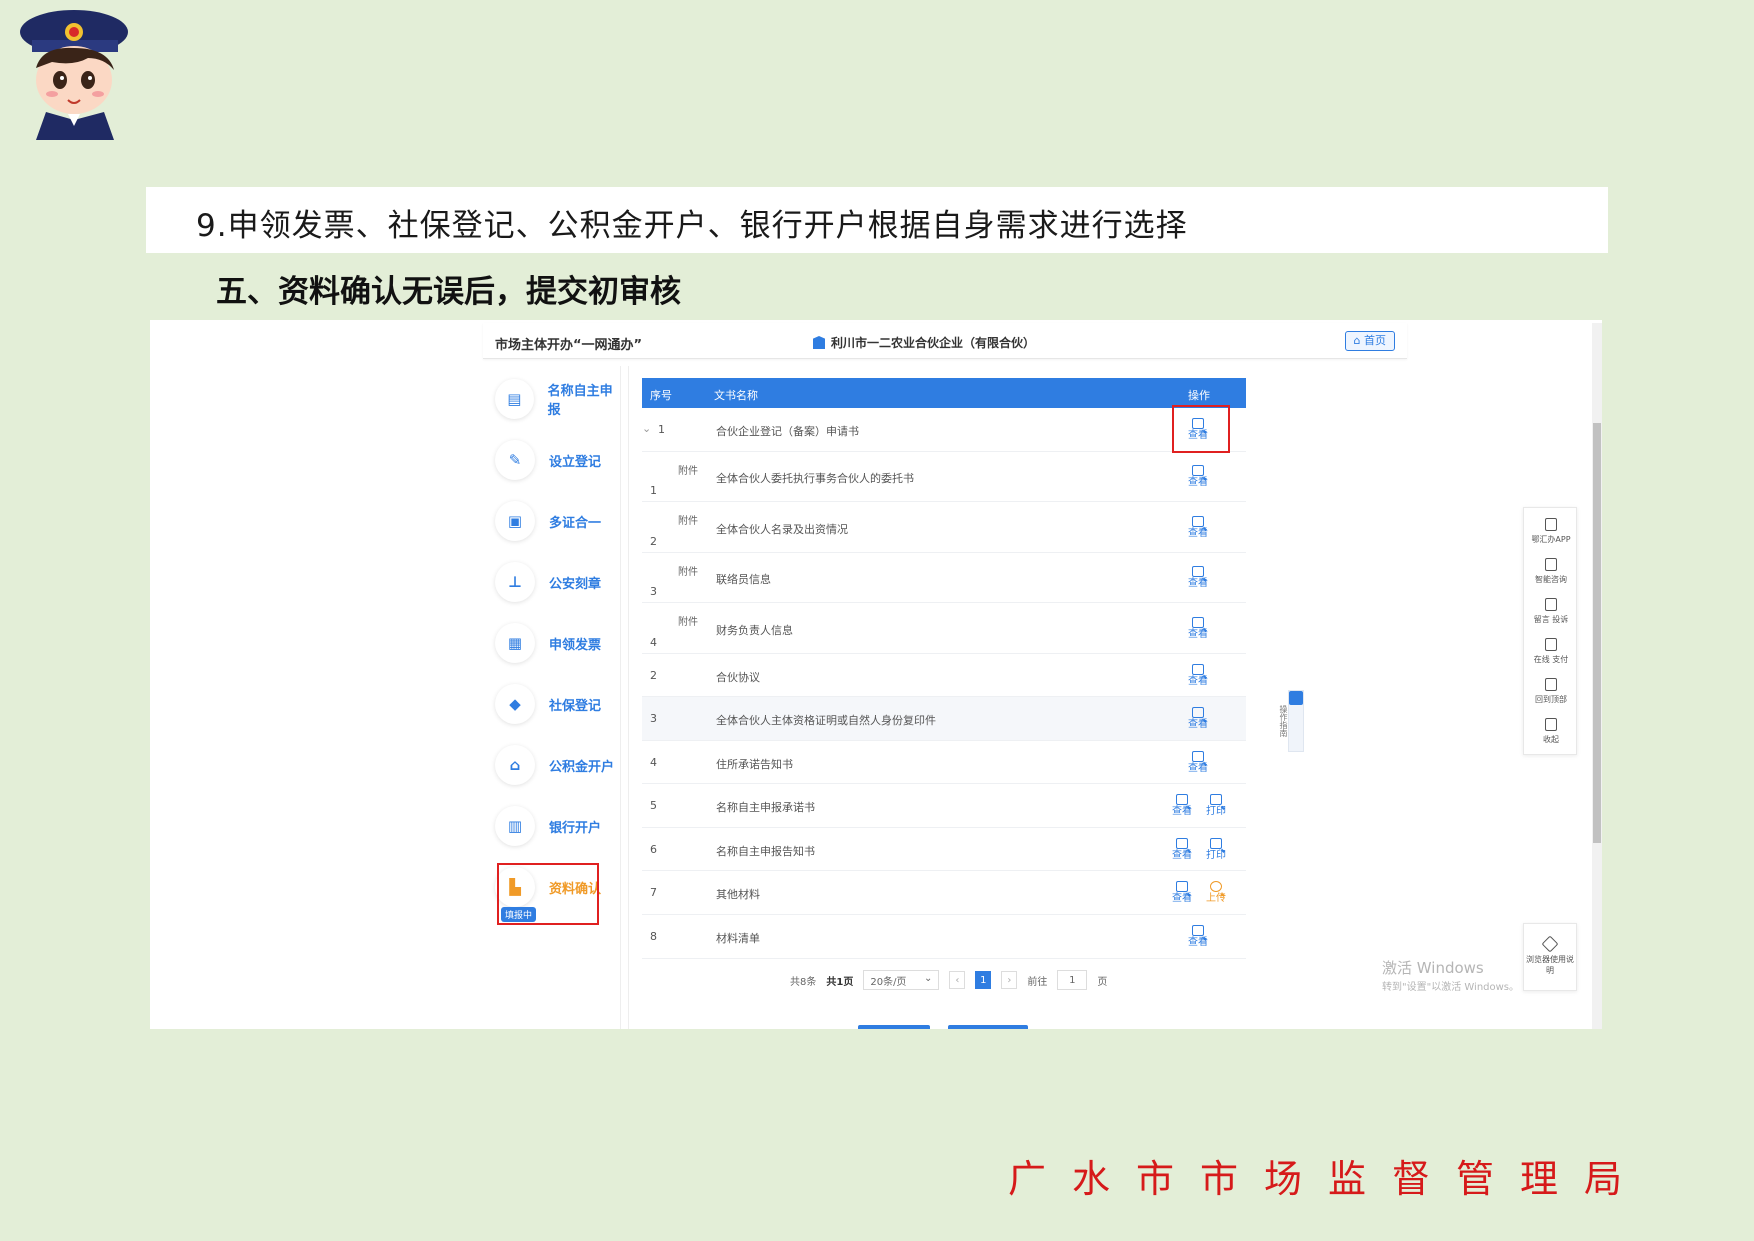  What do you see at coordinates (559, 399) in the screenshot?
I see `sidebar-item: ▤ 名称自主申报` at bounding box center [559, 399].